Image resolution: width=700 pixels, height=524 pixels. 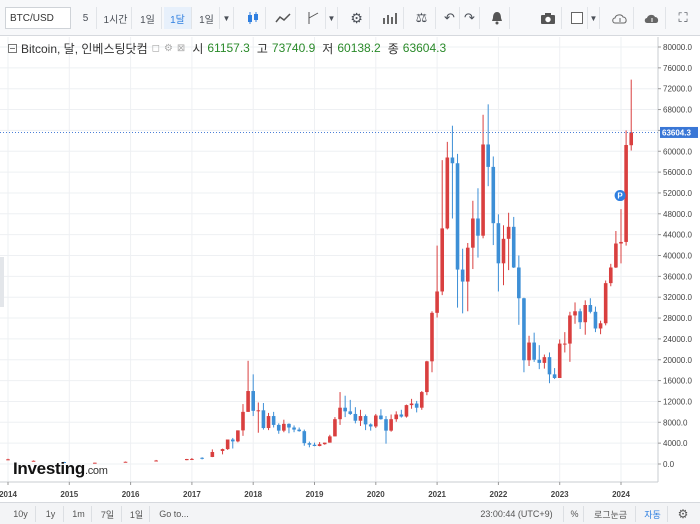 What do you see at coordinates (611, 514) in the screenshot?
I see `log-scale-button: 로그눈금` at bounding box center [611, 514].